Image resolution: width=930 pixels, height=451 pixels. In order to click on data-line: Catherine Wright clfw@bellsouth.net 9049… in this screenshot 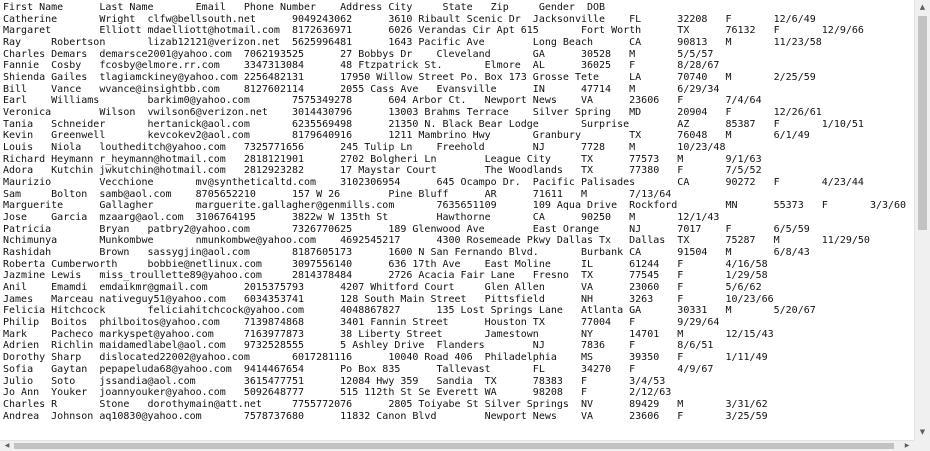, I will do `click(409, 19)`.